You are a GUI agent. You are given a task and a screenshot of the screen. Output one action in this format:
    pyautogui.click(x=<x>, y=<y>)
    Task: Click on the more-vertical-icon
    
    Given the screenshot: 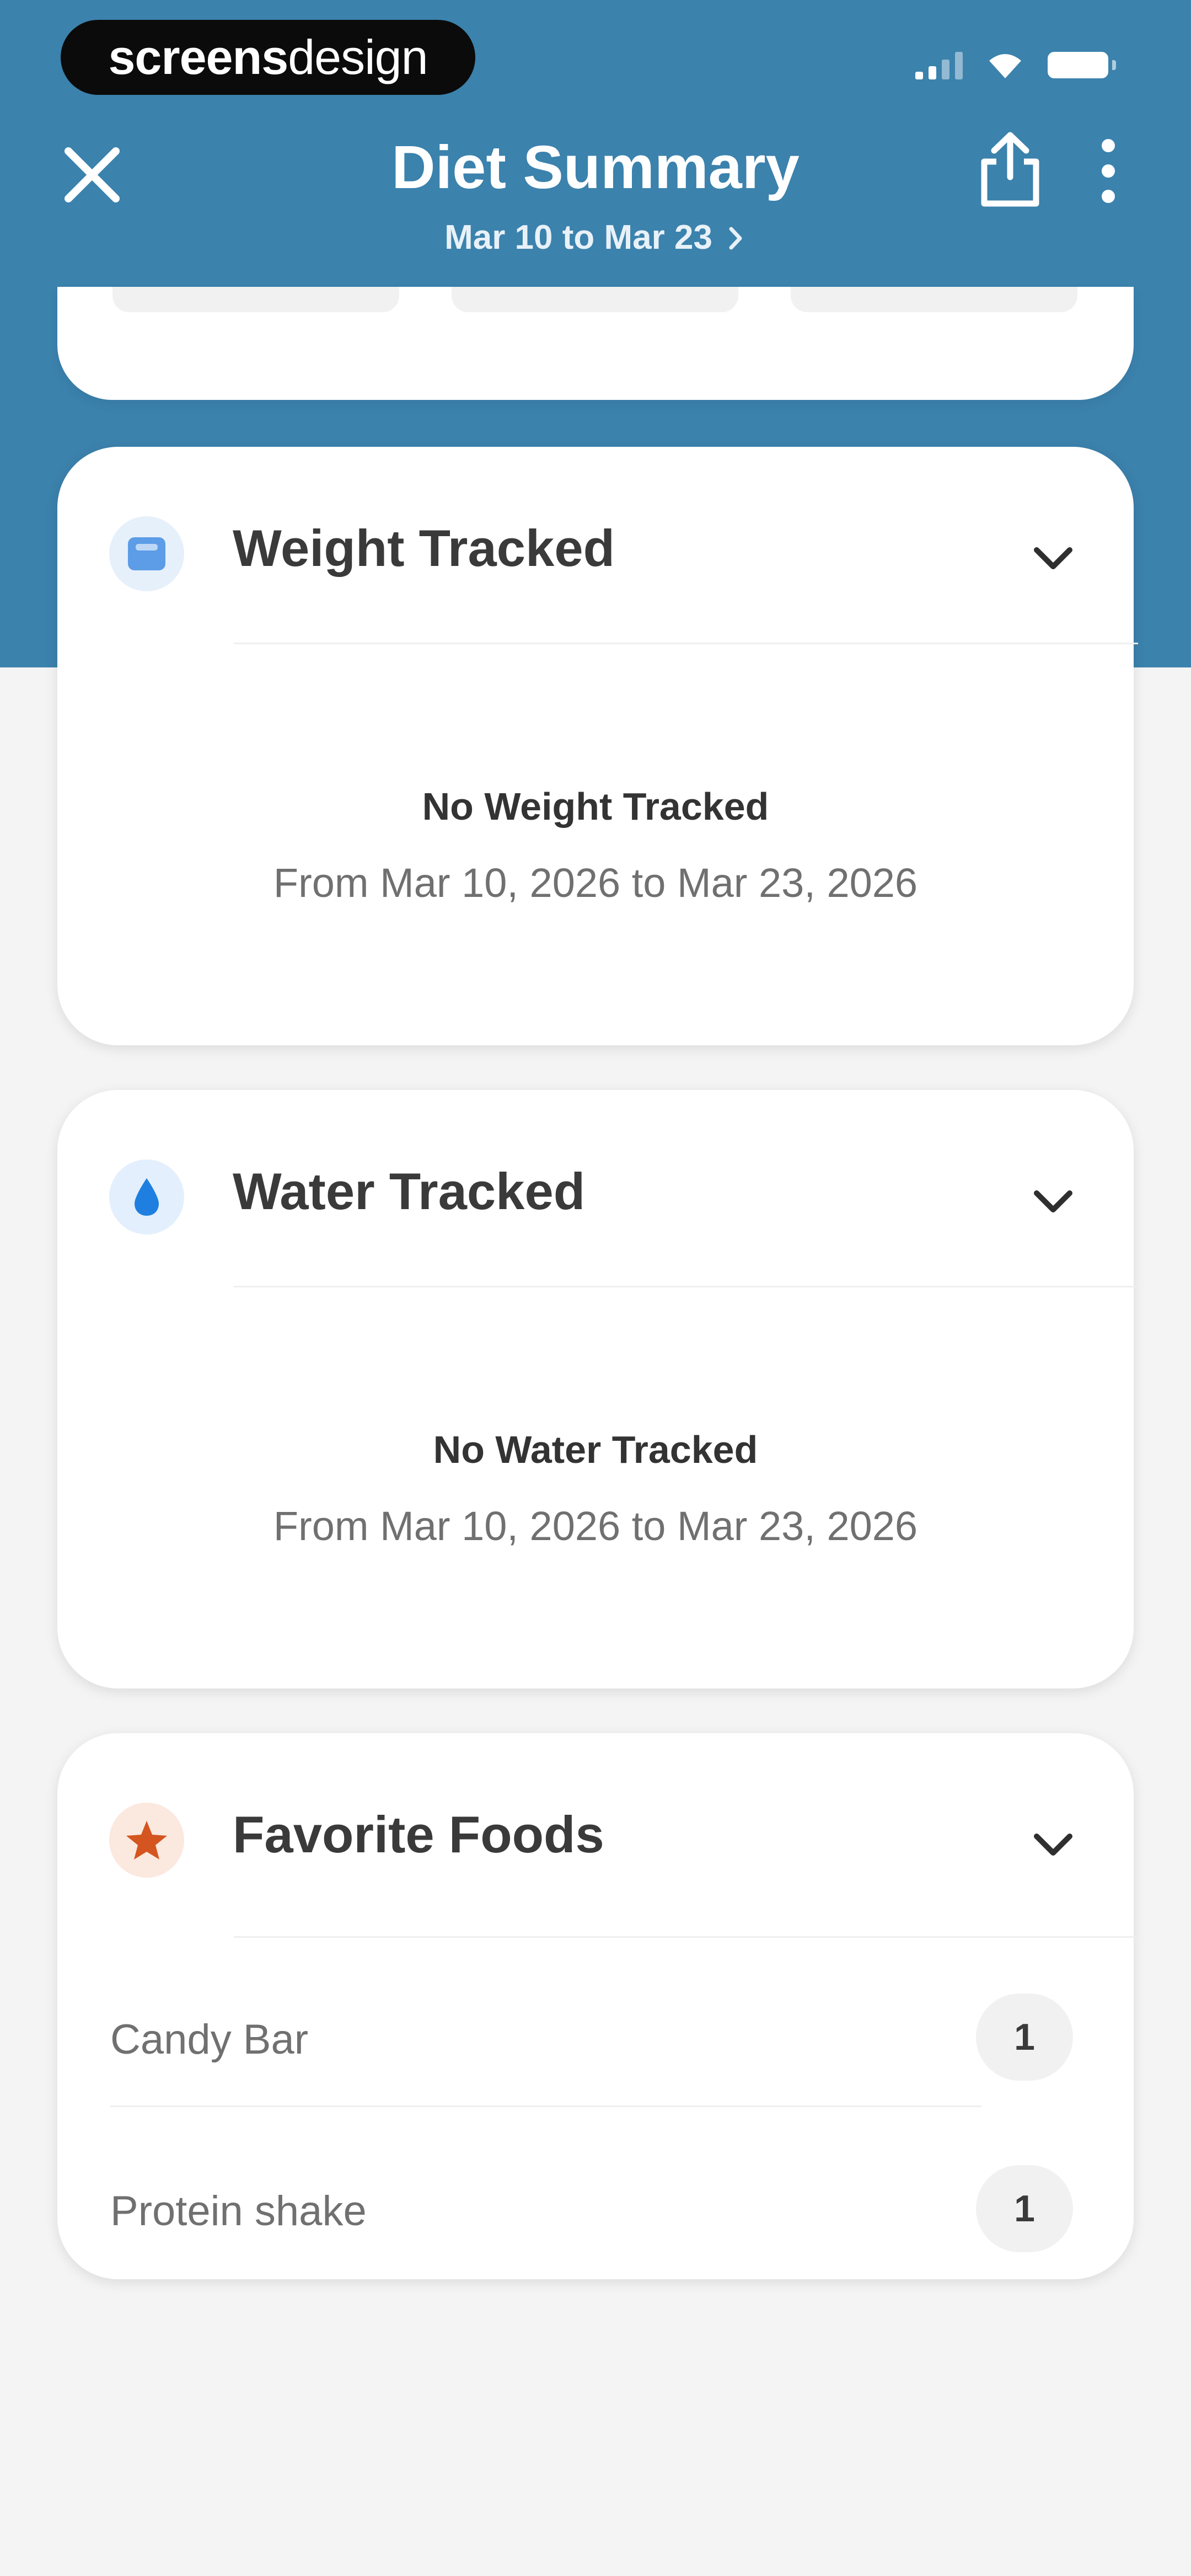 What is the action you would take?
    pyautogui.click(x=1108, y=171)
    